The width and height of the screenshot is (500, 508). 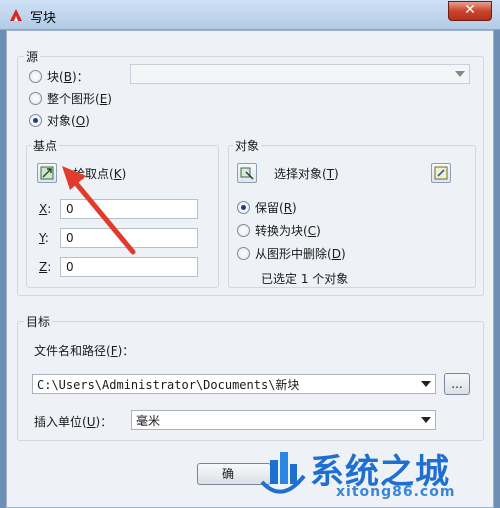 I want to click on watermark-site: xitong86.com, so click(x=396, y=492).